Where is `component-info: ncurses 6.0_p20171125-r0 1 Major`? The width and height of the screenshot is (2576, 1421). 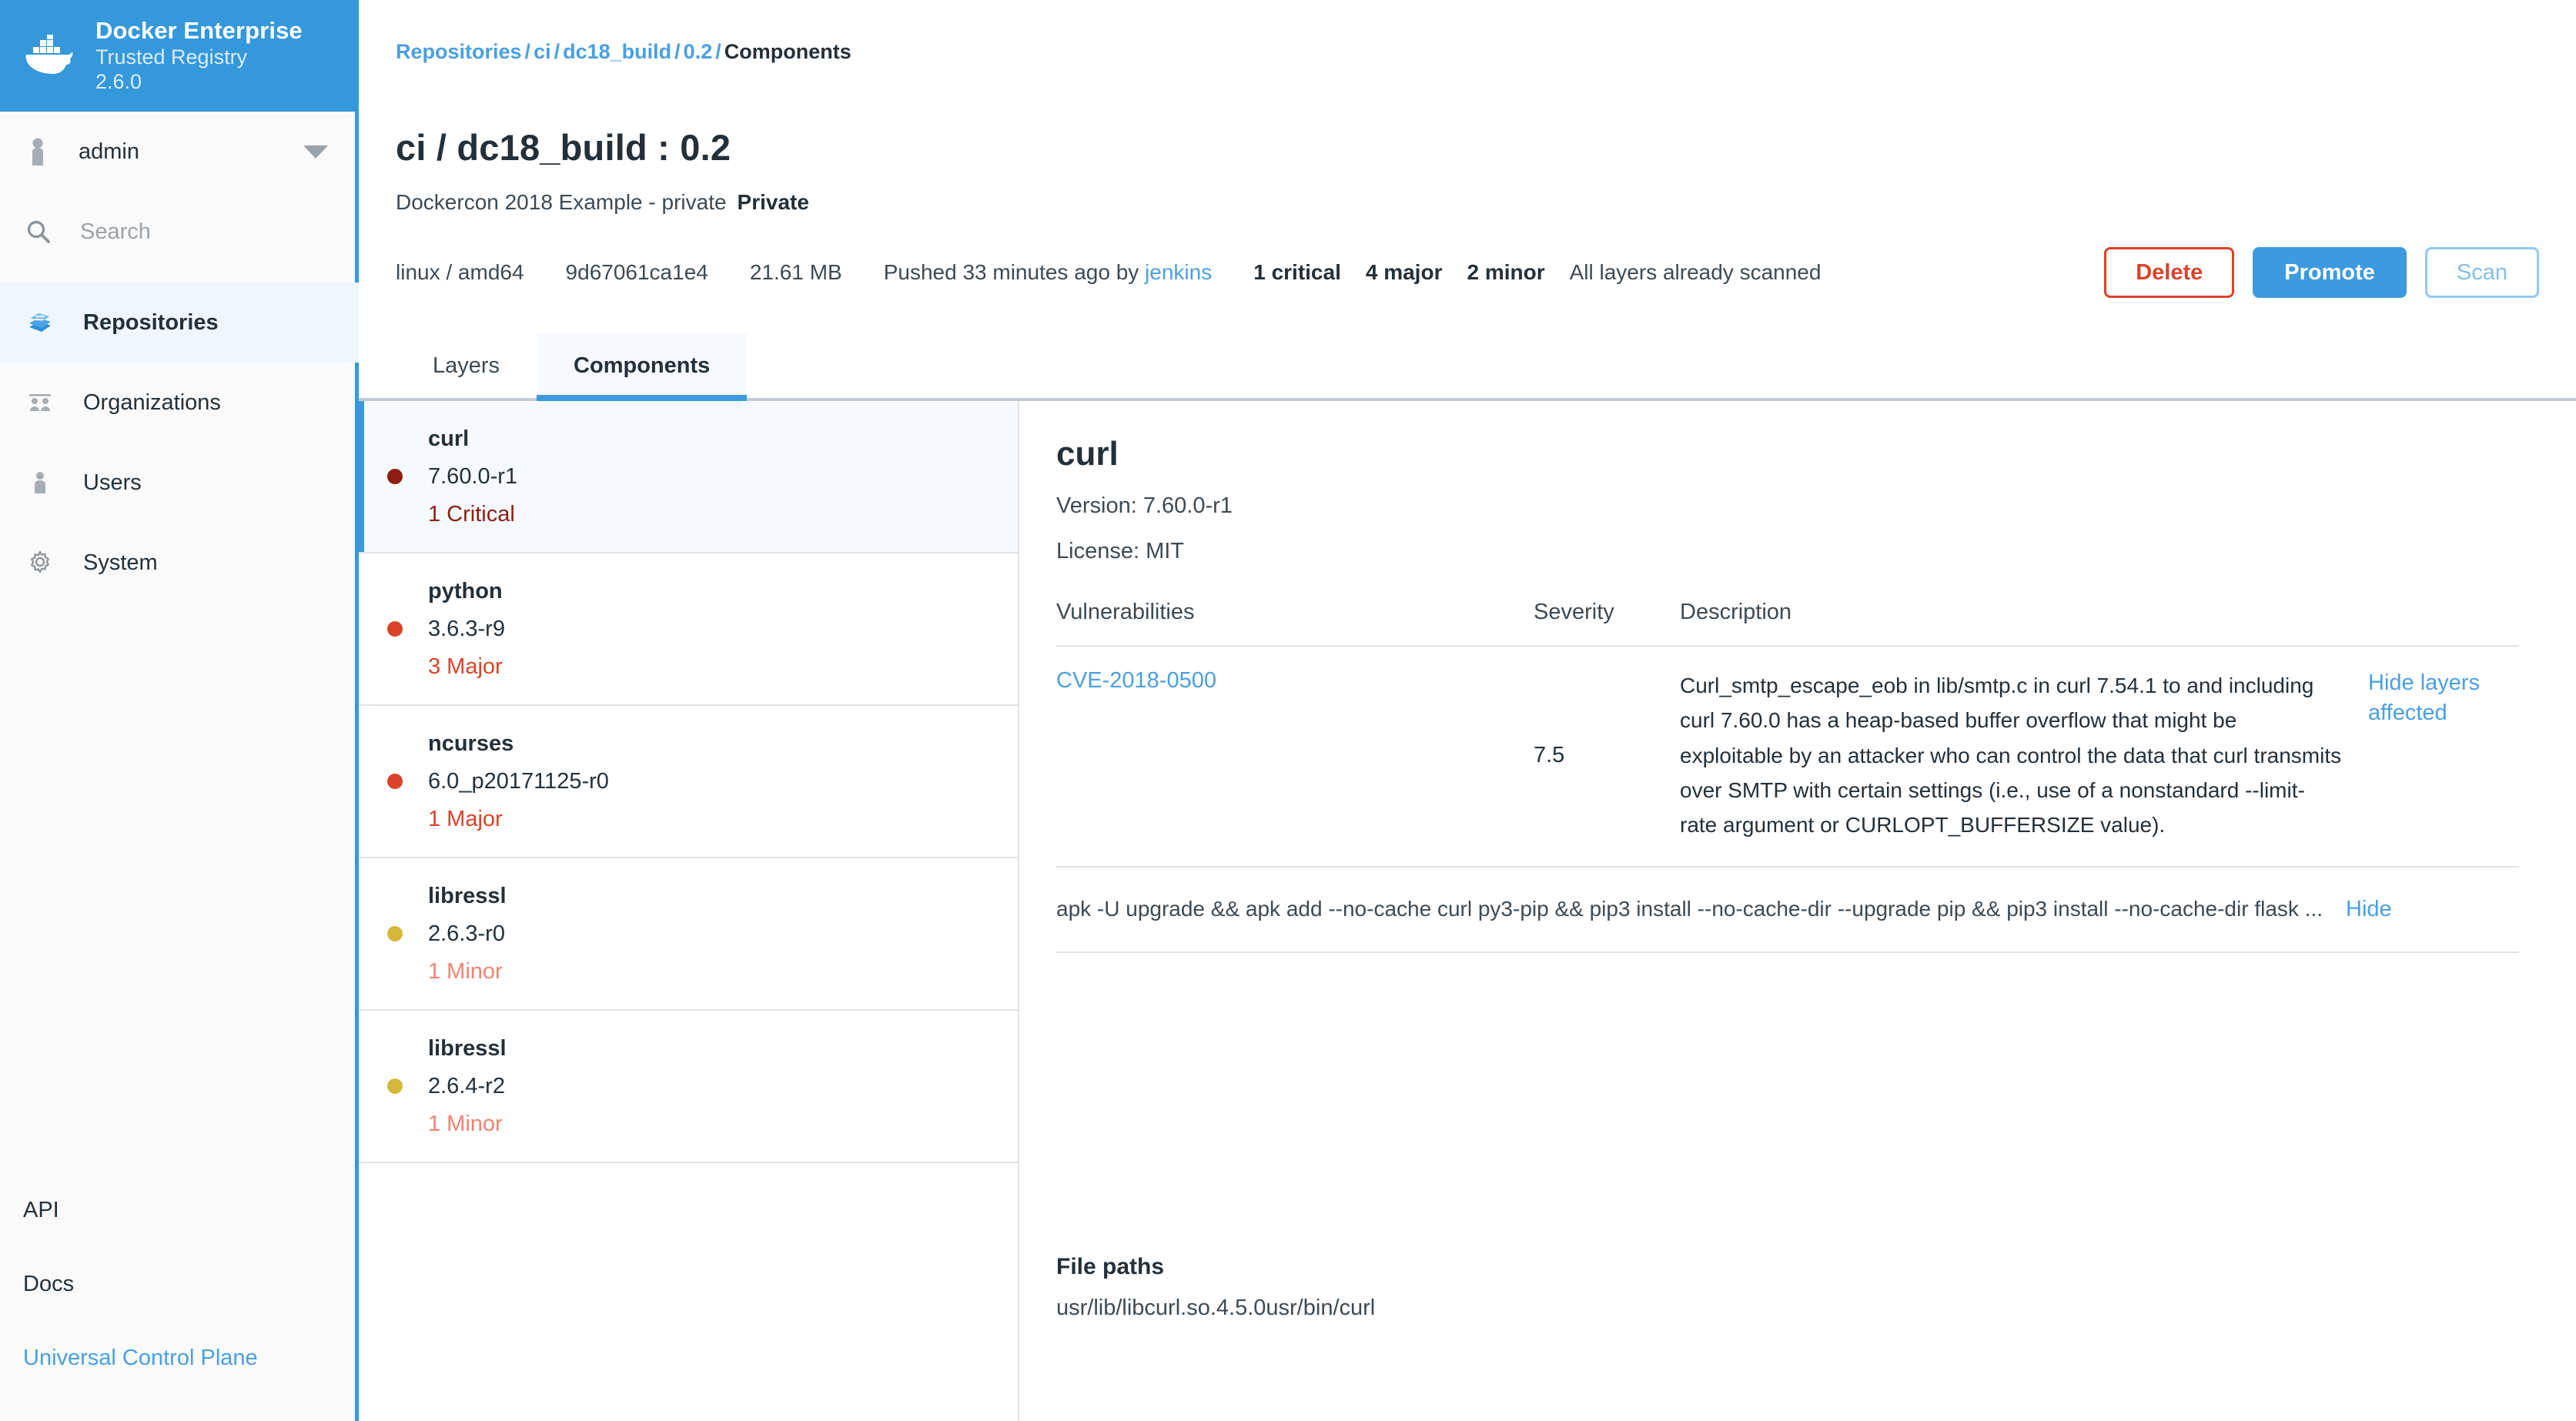
component-info: ncurses 6.0_p20171125-r0 1 Major is located at coordinates (519, 781).